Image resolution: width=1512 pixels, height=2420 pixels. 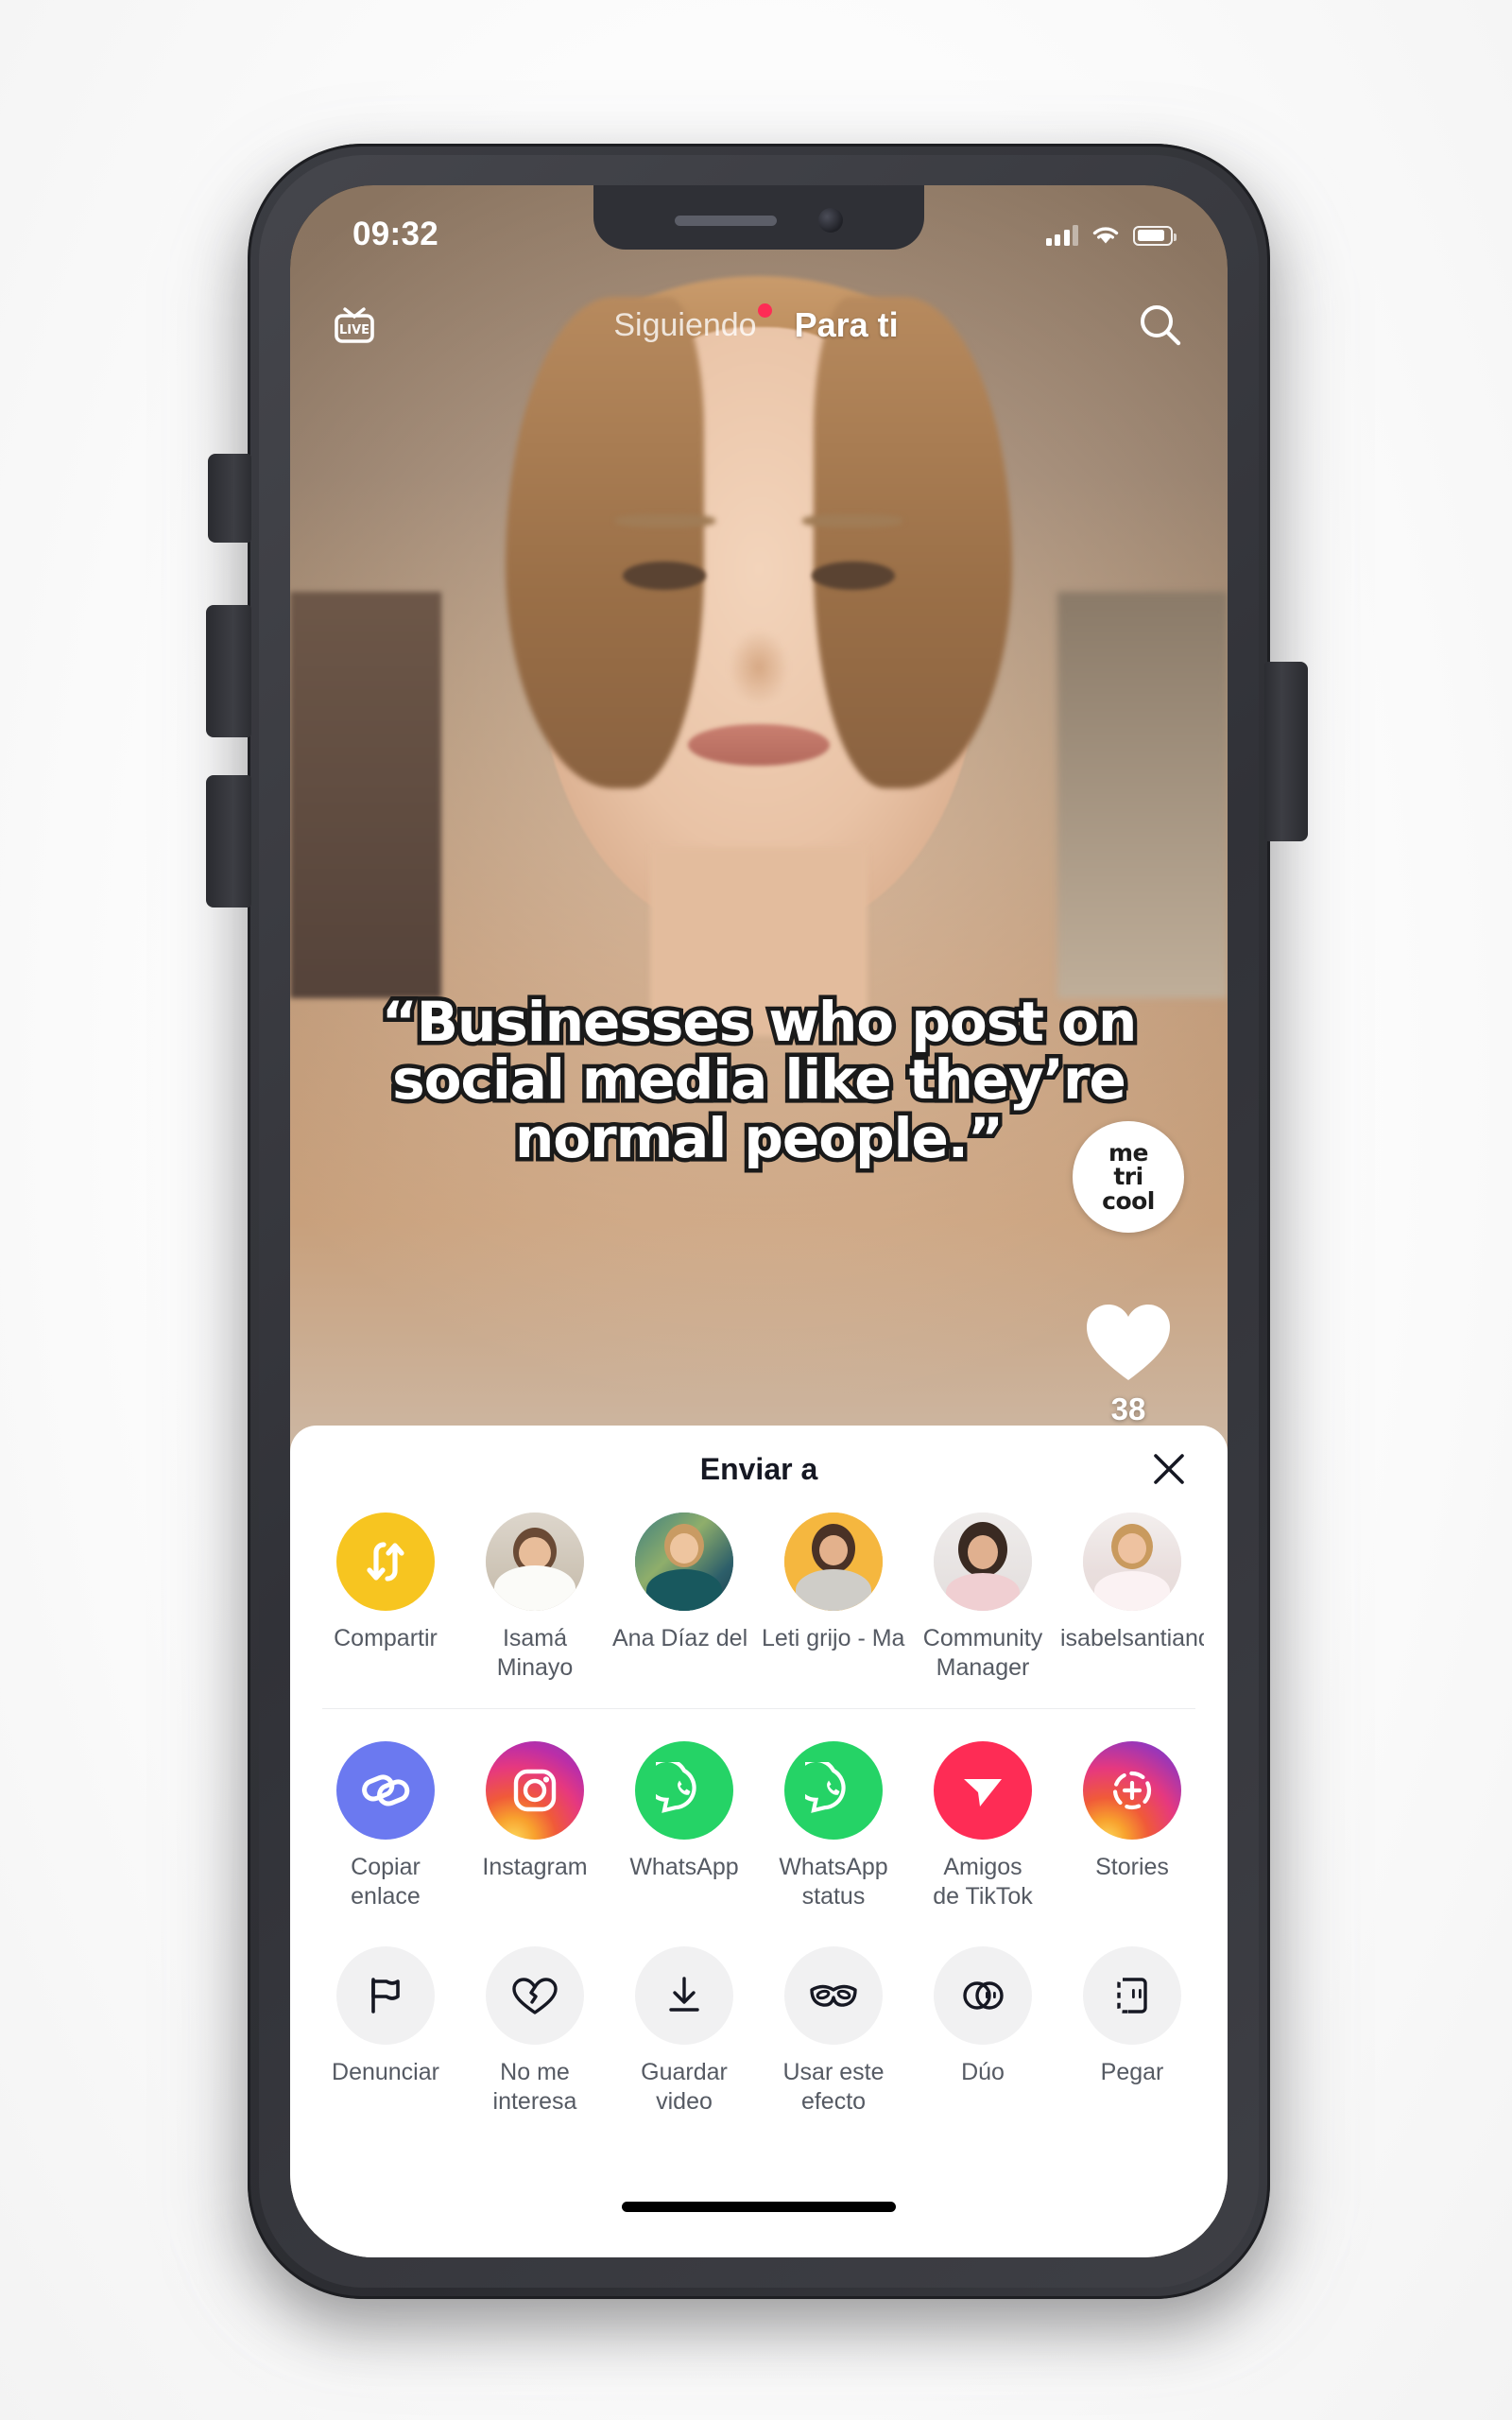 I want to click on share-target-label: isabelsantiandreu, so click(x=1132, y=1638).